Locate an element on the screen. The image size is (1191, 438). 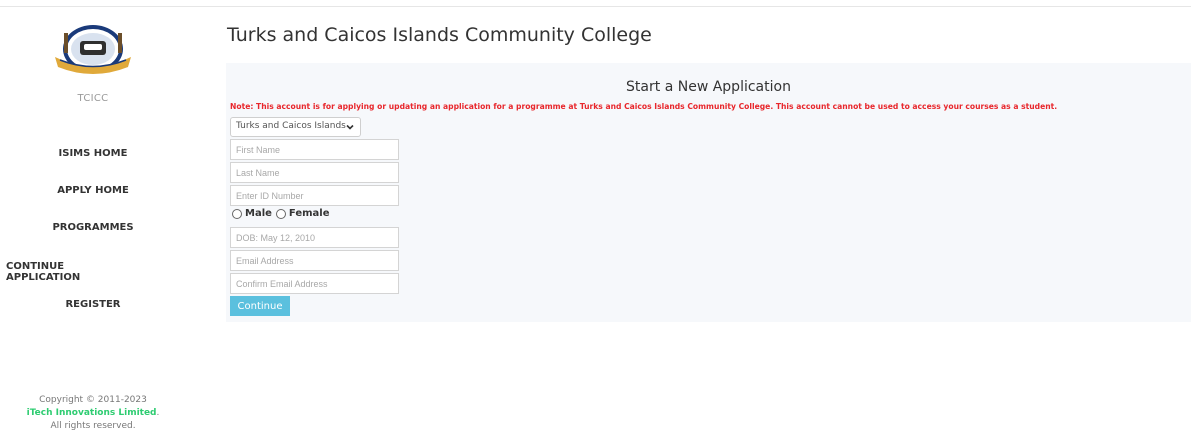
brand-label: TCICC is located at coordinates (93, 98).